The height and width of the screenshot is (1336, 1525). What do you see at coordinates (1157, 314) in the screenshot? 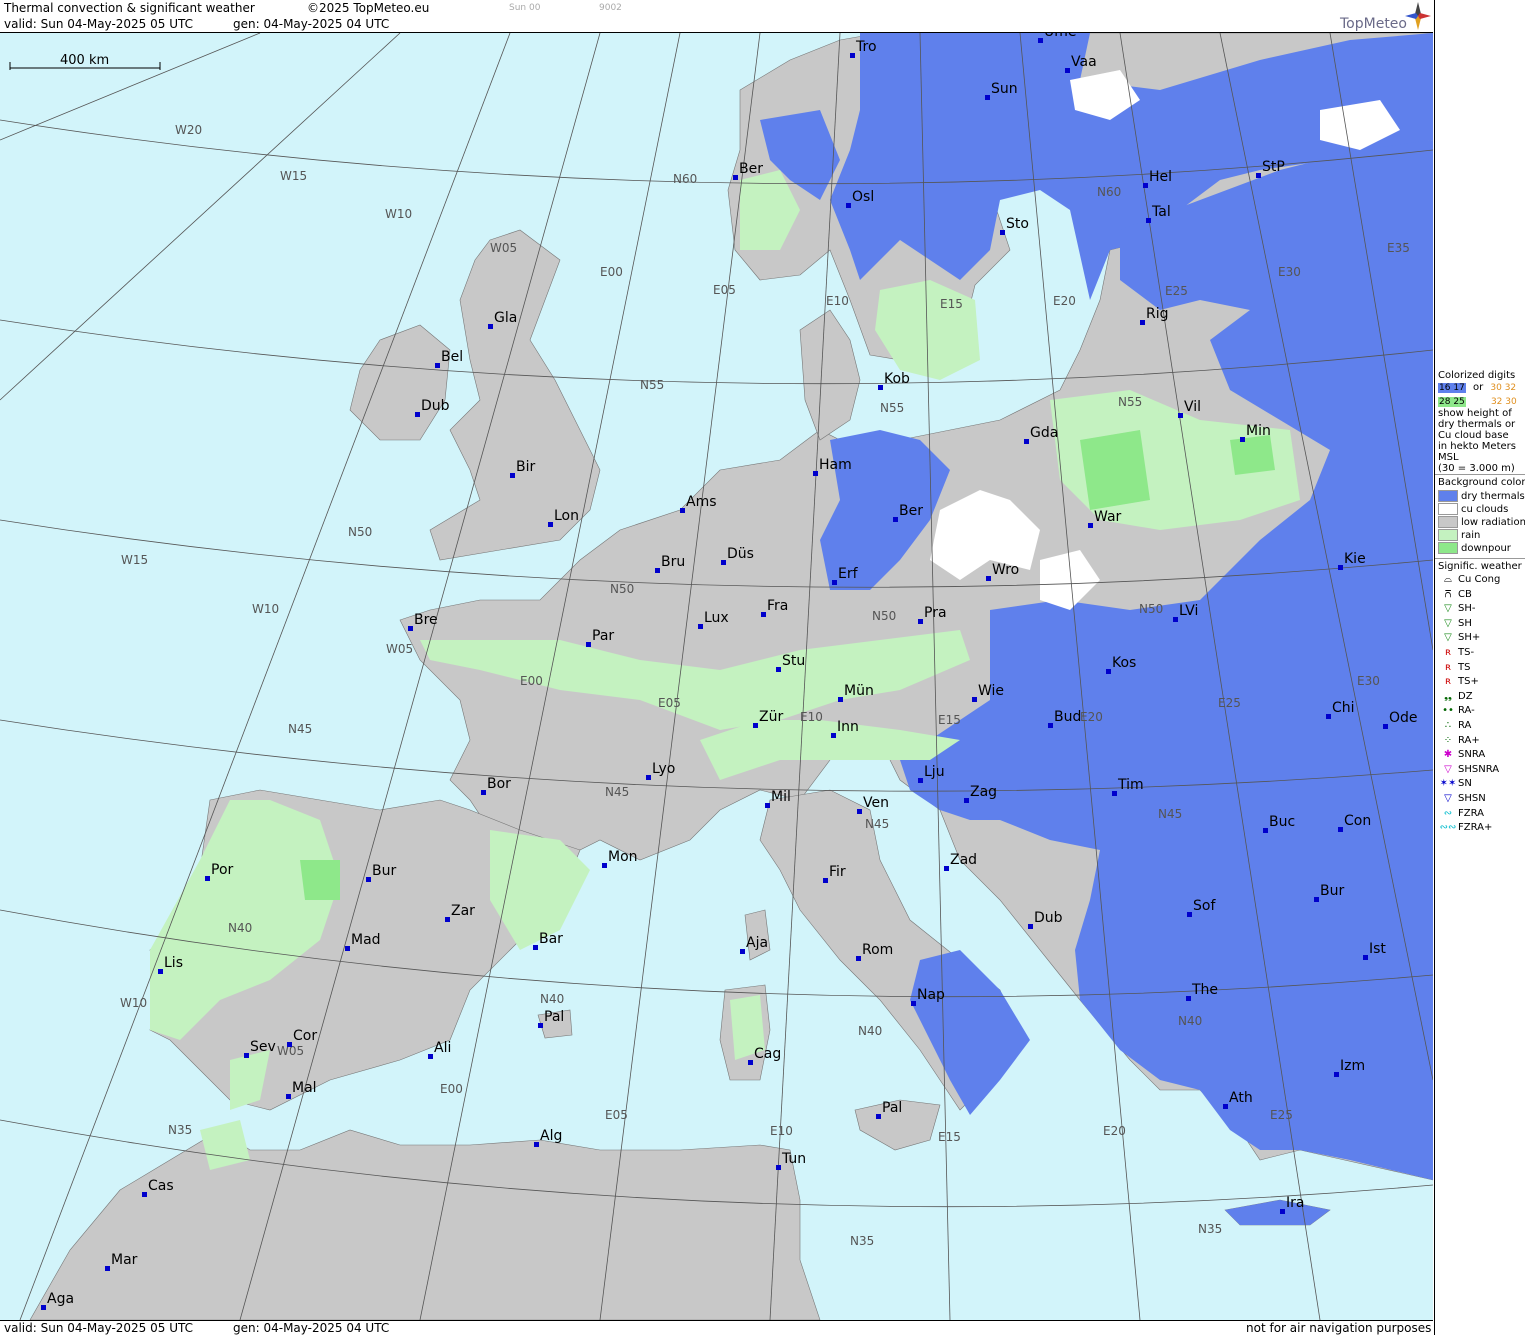
I see `city-label: Rig` at bounding box center [1157, 314].